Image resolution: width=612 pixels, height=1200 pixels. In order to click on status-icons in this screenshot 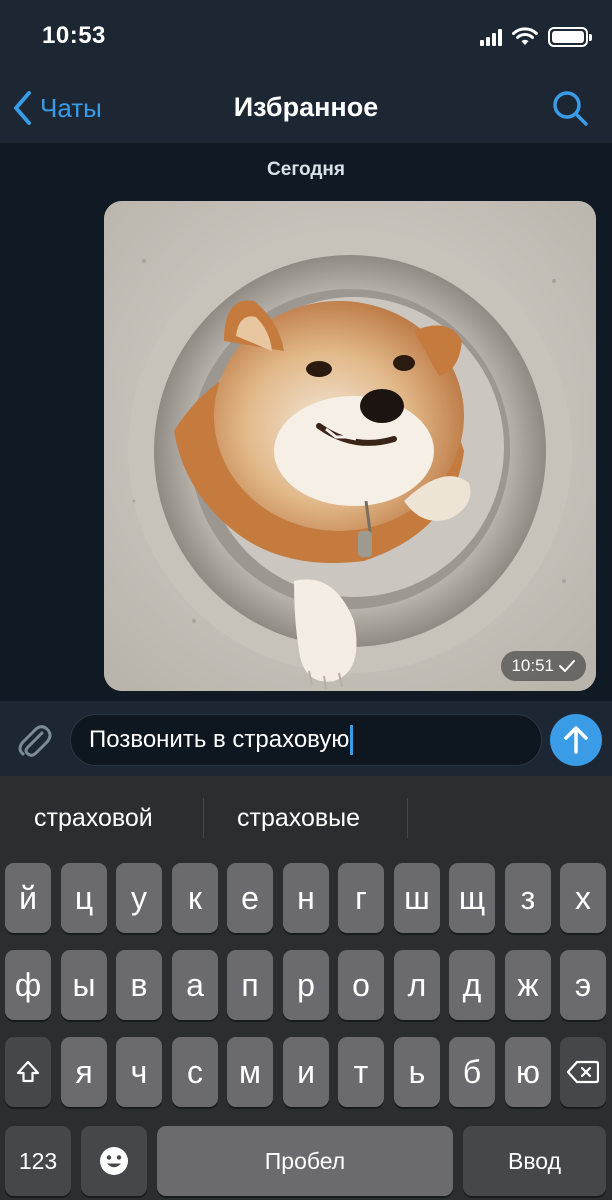, I will do `click(536, 37)`.